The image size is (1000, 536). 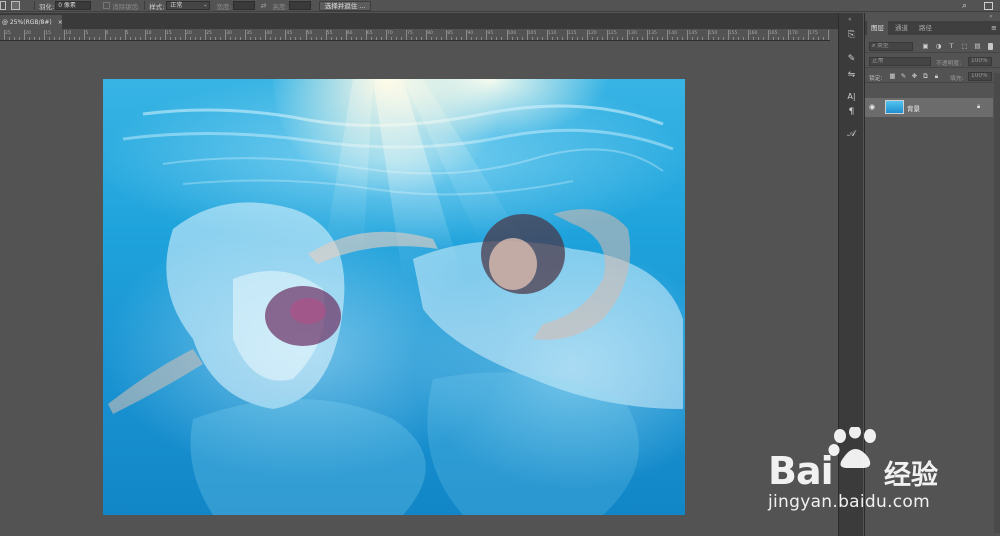 I want to click on lock-transparent-icon: ▦, so click(x=892, y=76).